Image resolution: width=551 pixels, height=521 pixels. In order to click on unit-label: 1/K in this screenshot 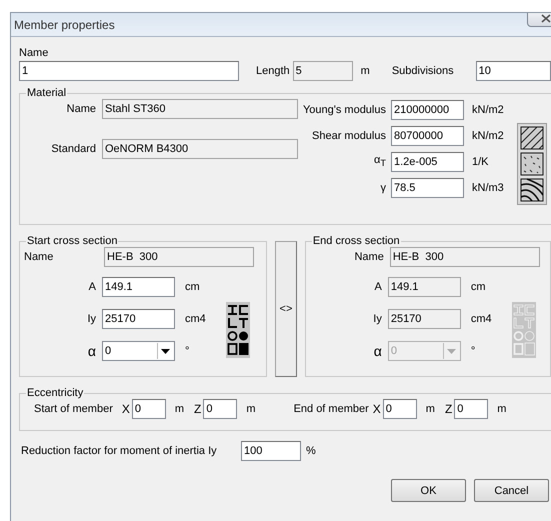, I will do `click(481, 162)`.